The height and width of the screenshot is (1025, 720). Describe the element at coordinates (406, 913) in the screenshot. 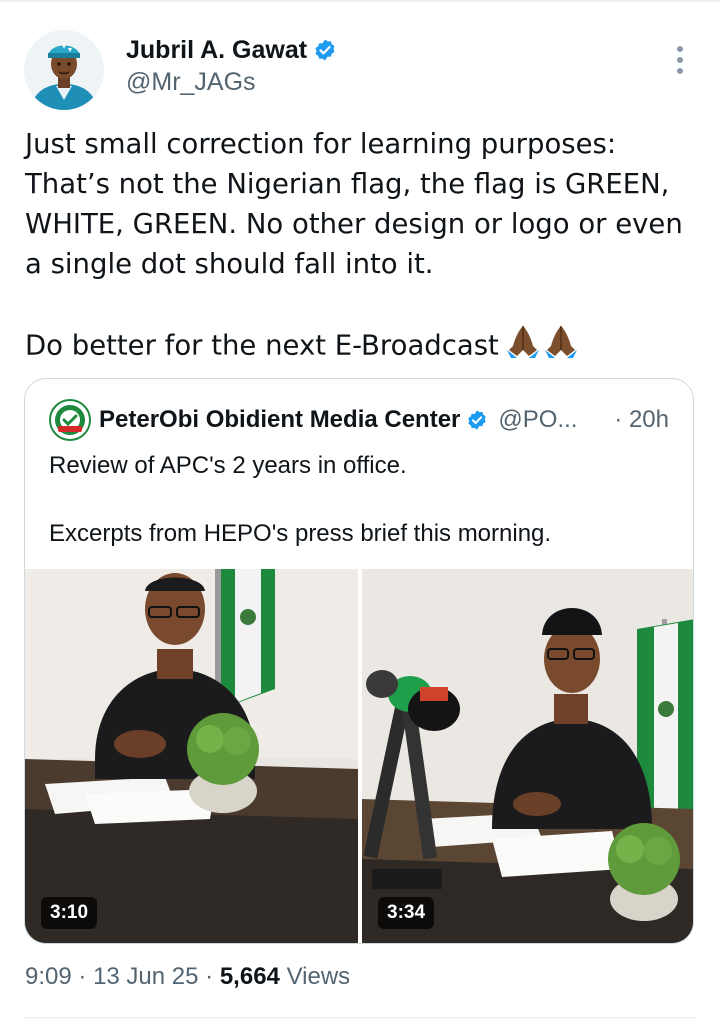

I see `video-duration-badge: 3:34` at that location.